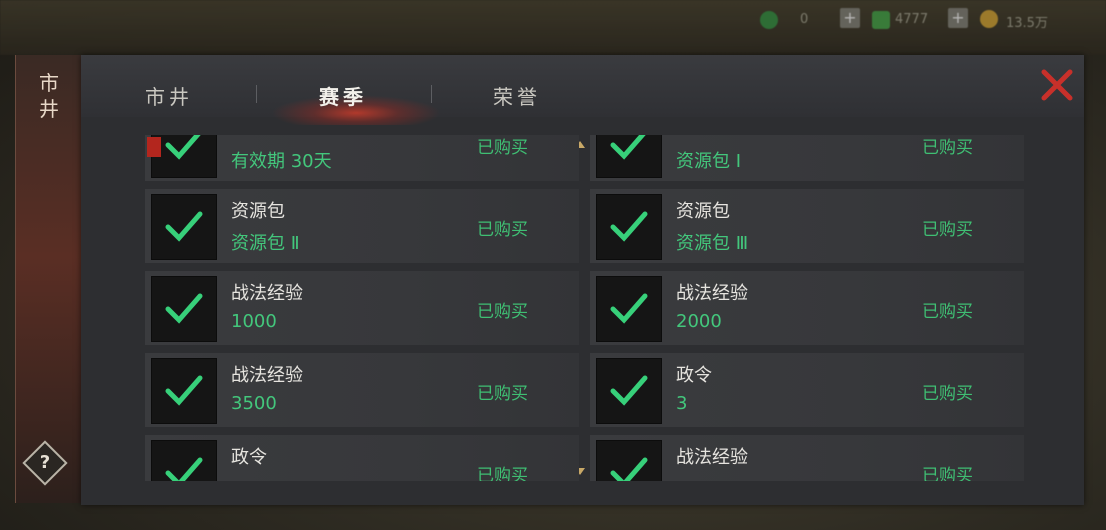 The height and width of the screenshot is (530, 1106). Describe the element at coordinates (804, 19) in the screenshot. I see `resource-value-1: 0` at that location.